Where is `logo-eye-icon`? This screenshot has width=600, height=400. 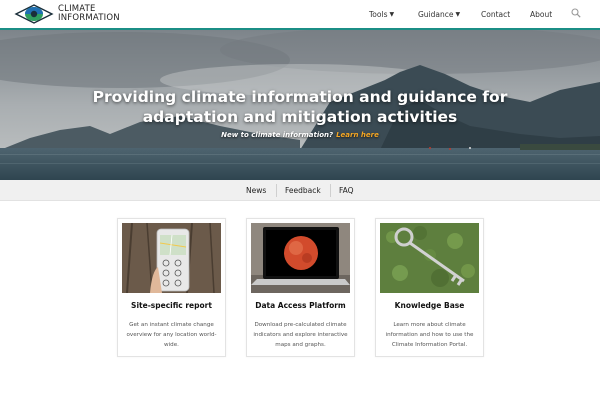
logo-eye-icon is located at coordinates (34, 14).